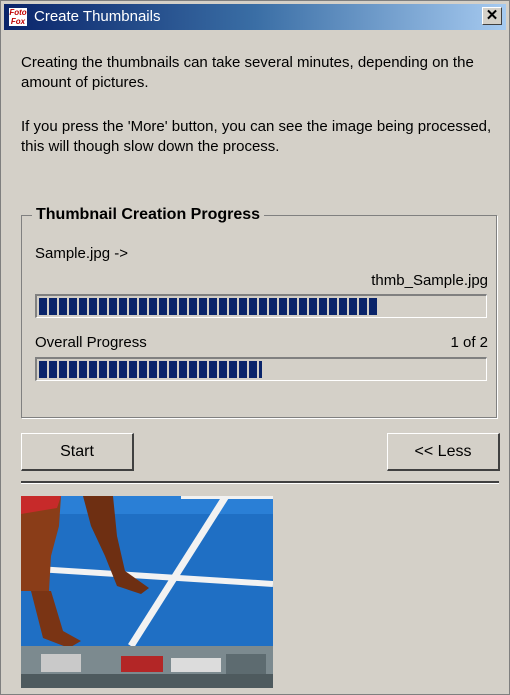  I want to click on app-logo-text: Foto Fox, so click(18, 17).